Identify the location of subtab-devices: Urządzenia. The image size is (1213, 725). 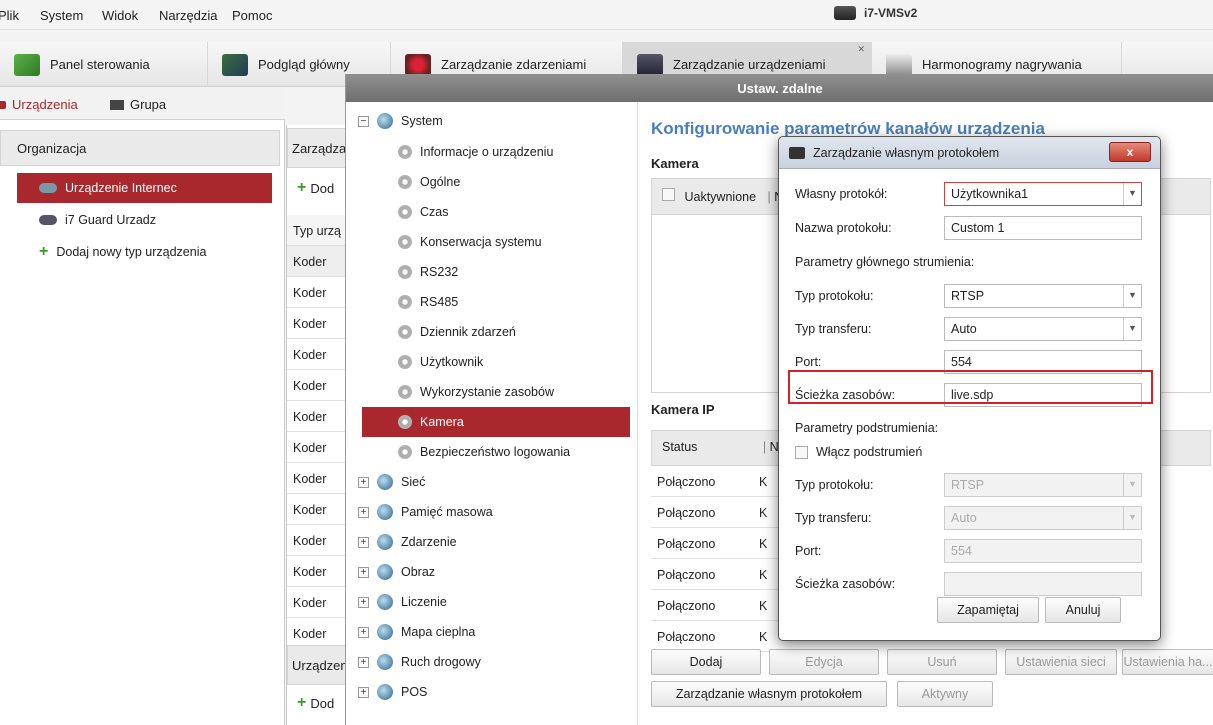
(39, 104).